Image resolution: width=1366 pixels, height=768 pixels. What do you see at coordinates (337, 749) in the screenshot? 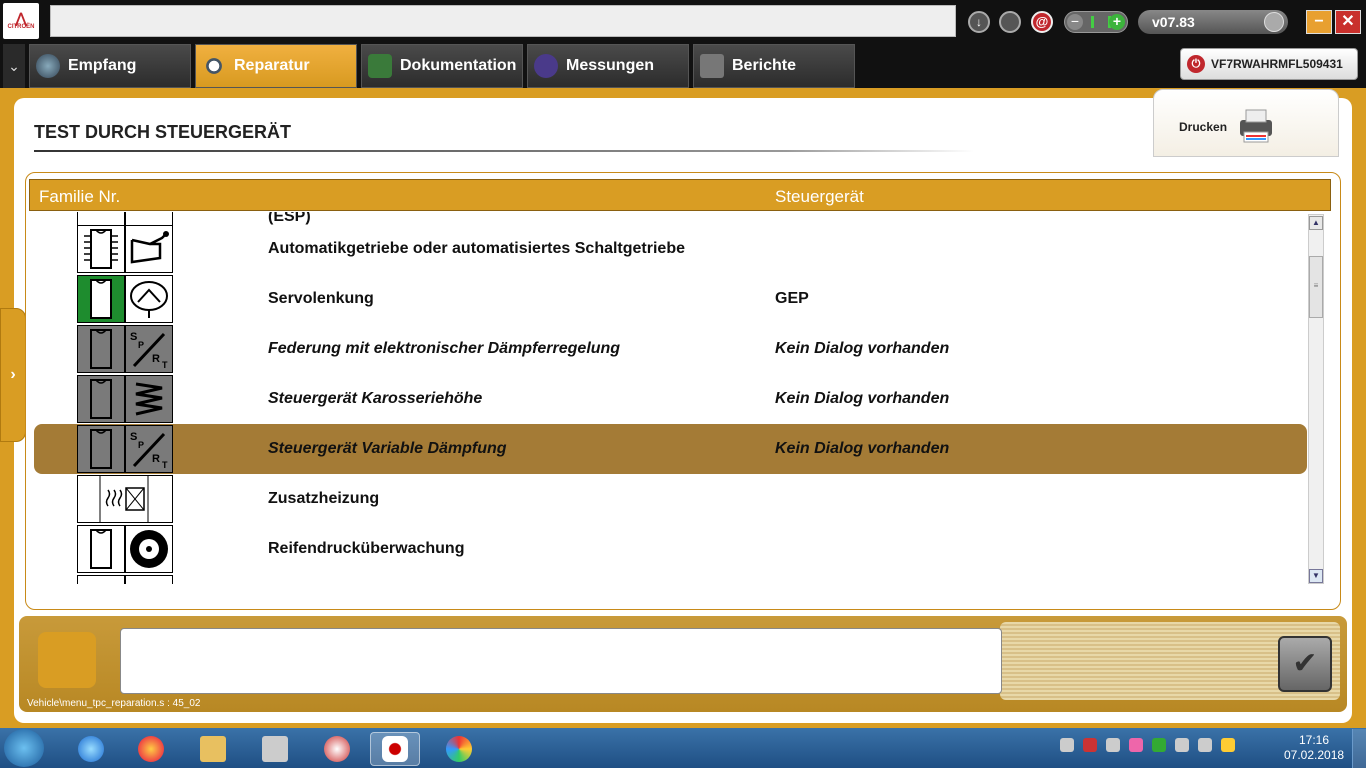
I see `diagnostic-tool-icon` at bounding box center [337, 749].